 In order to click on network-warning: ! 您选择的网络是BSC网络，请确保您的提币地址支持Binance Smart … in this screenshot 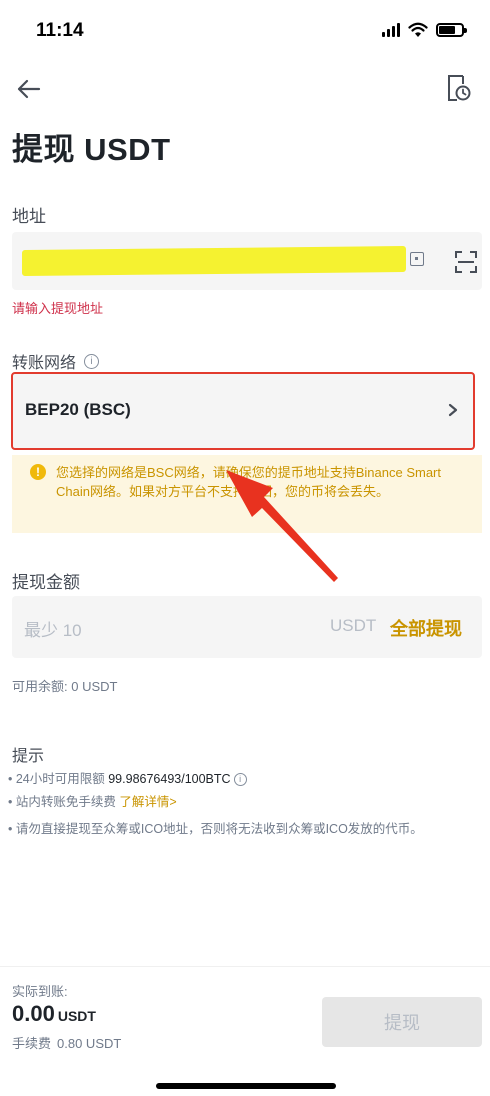, I will do `click(247, 494)`.